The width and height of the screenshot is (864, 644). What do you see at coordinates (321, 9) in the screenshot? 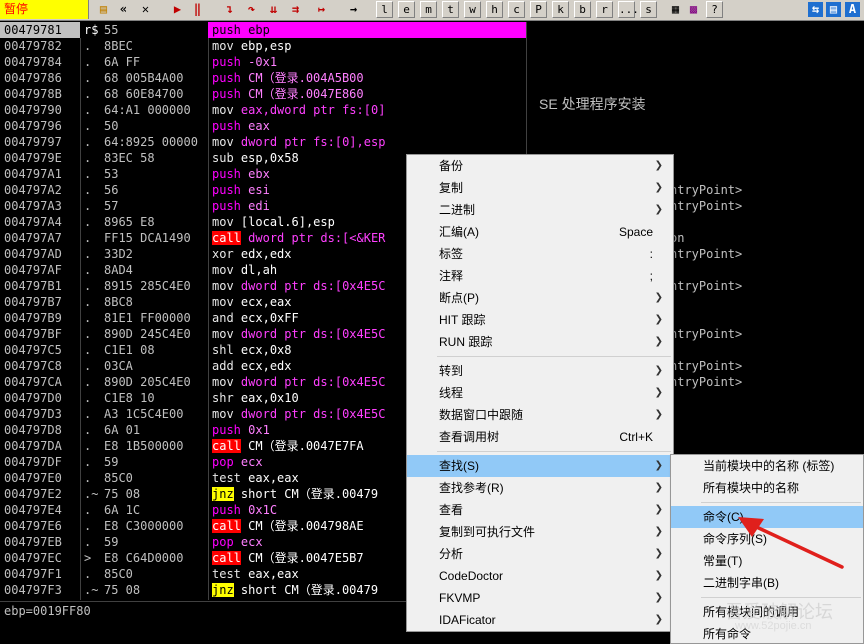
I see `execute-till-return-icon: ↦` at bounding box center [321, 9].